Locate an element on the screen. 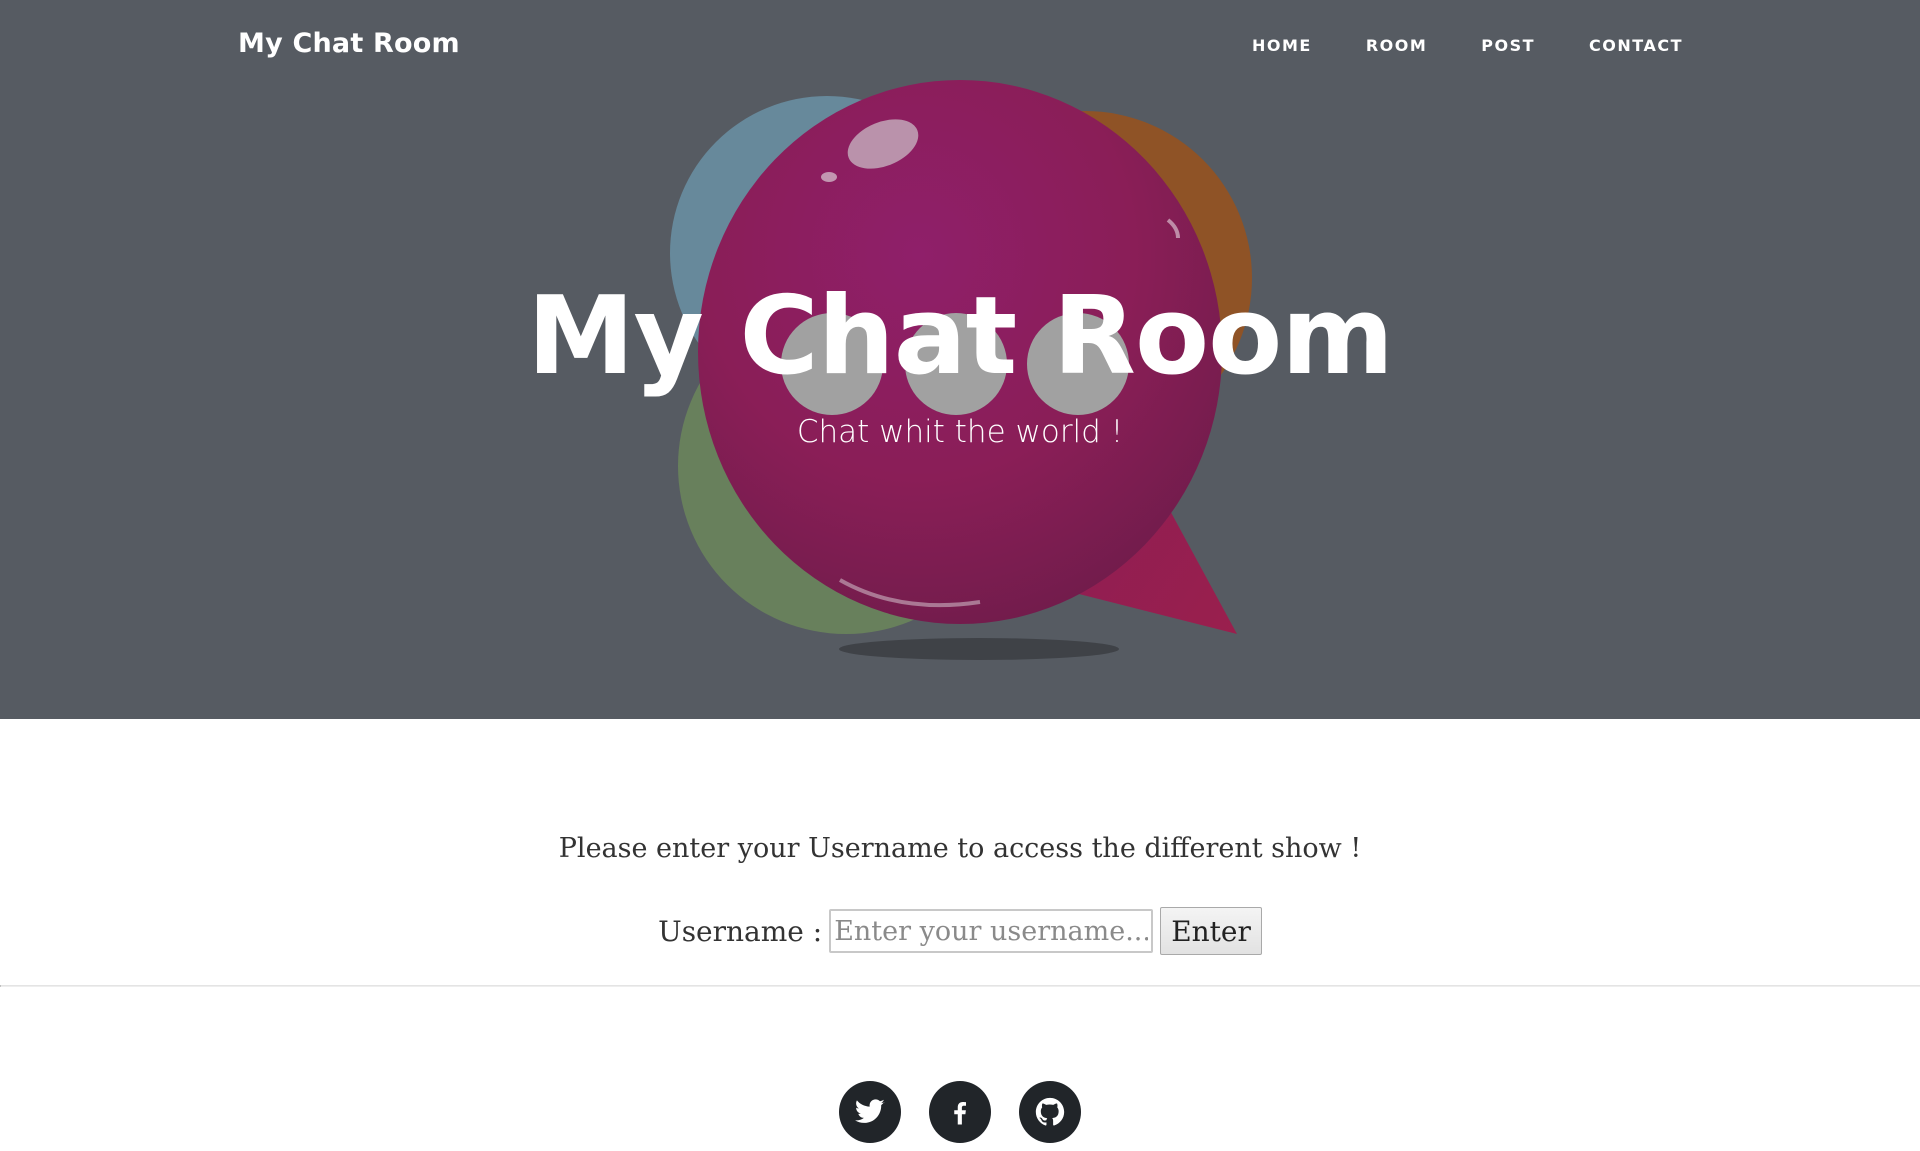 The width and height of the screenshot is (1920, 1151). nav-link-home: HOME is located at coordinates (1282, 45).